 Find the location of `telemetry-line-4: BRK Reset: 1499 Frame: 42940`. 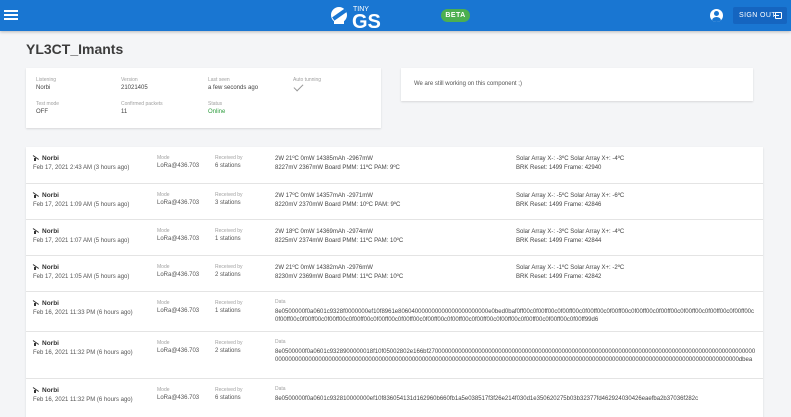

telemetry-line-4: BRK Reset: 1499 Frame: 42940 is located at coordinates (559, 168).